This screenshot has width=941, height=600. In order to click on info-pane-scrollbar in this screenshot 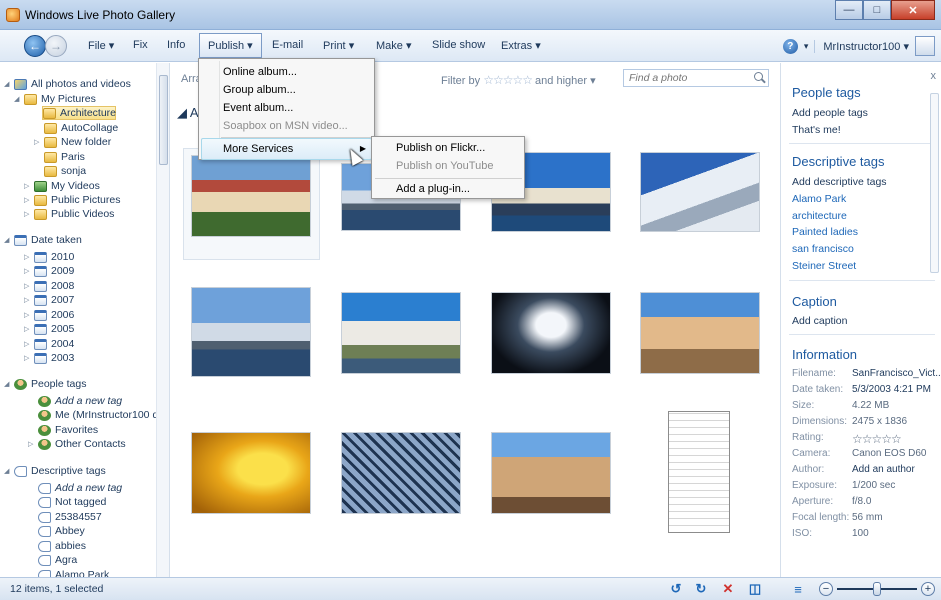, I will do `click(934, 183)`.